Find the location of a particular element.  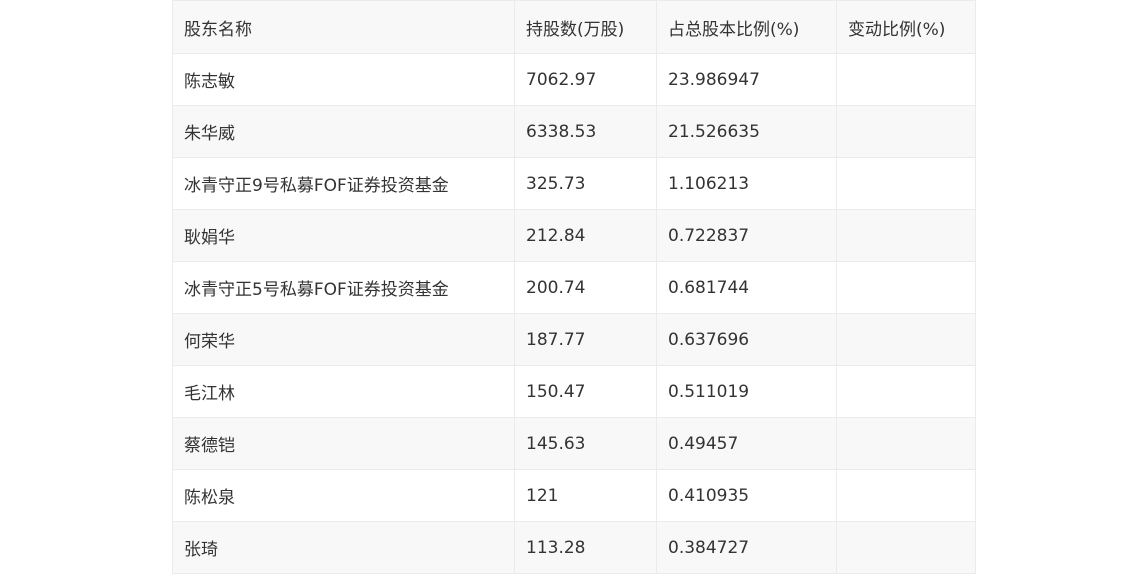

cell-share-ratio: 1.106213 is located at coordinates (746, 183).